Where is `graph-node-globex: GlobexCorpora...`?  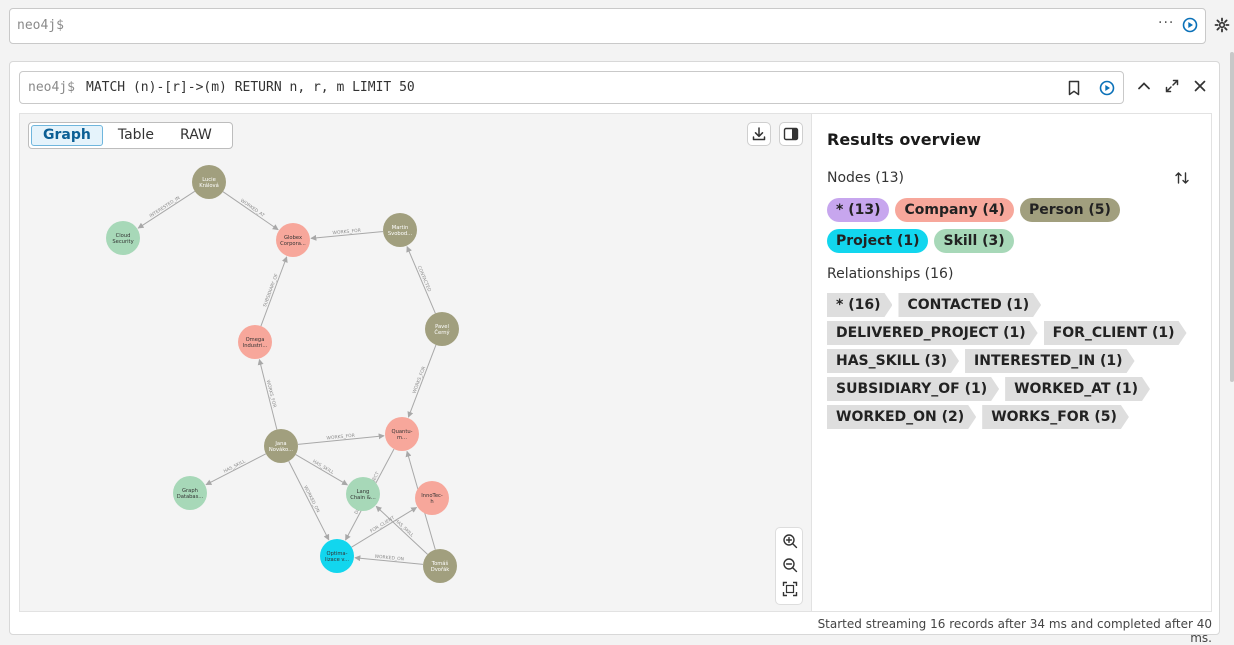
graph-node-globex: GlobexCorpora... is located at coordinates (293, 240).